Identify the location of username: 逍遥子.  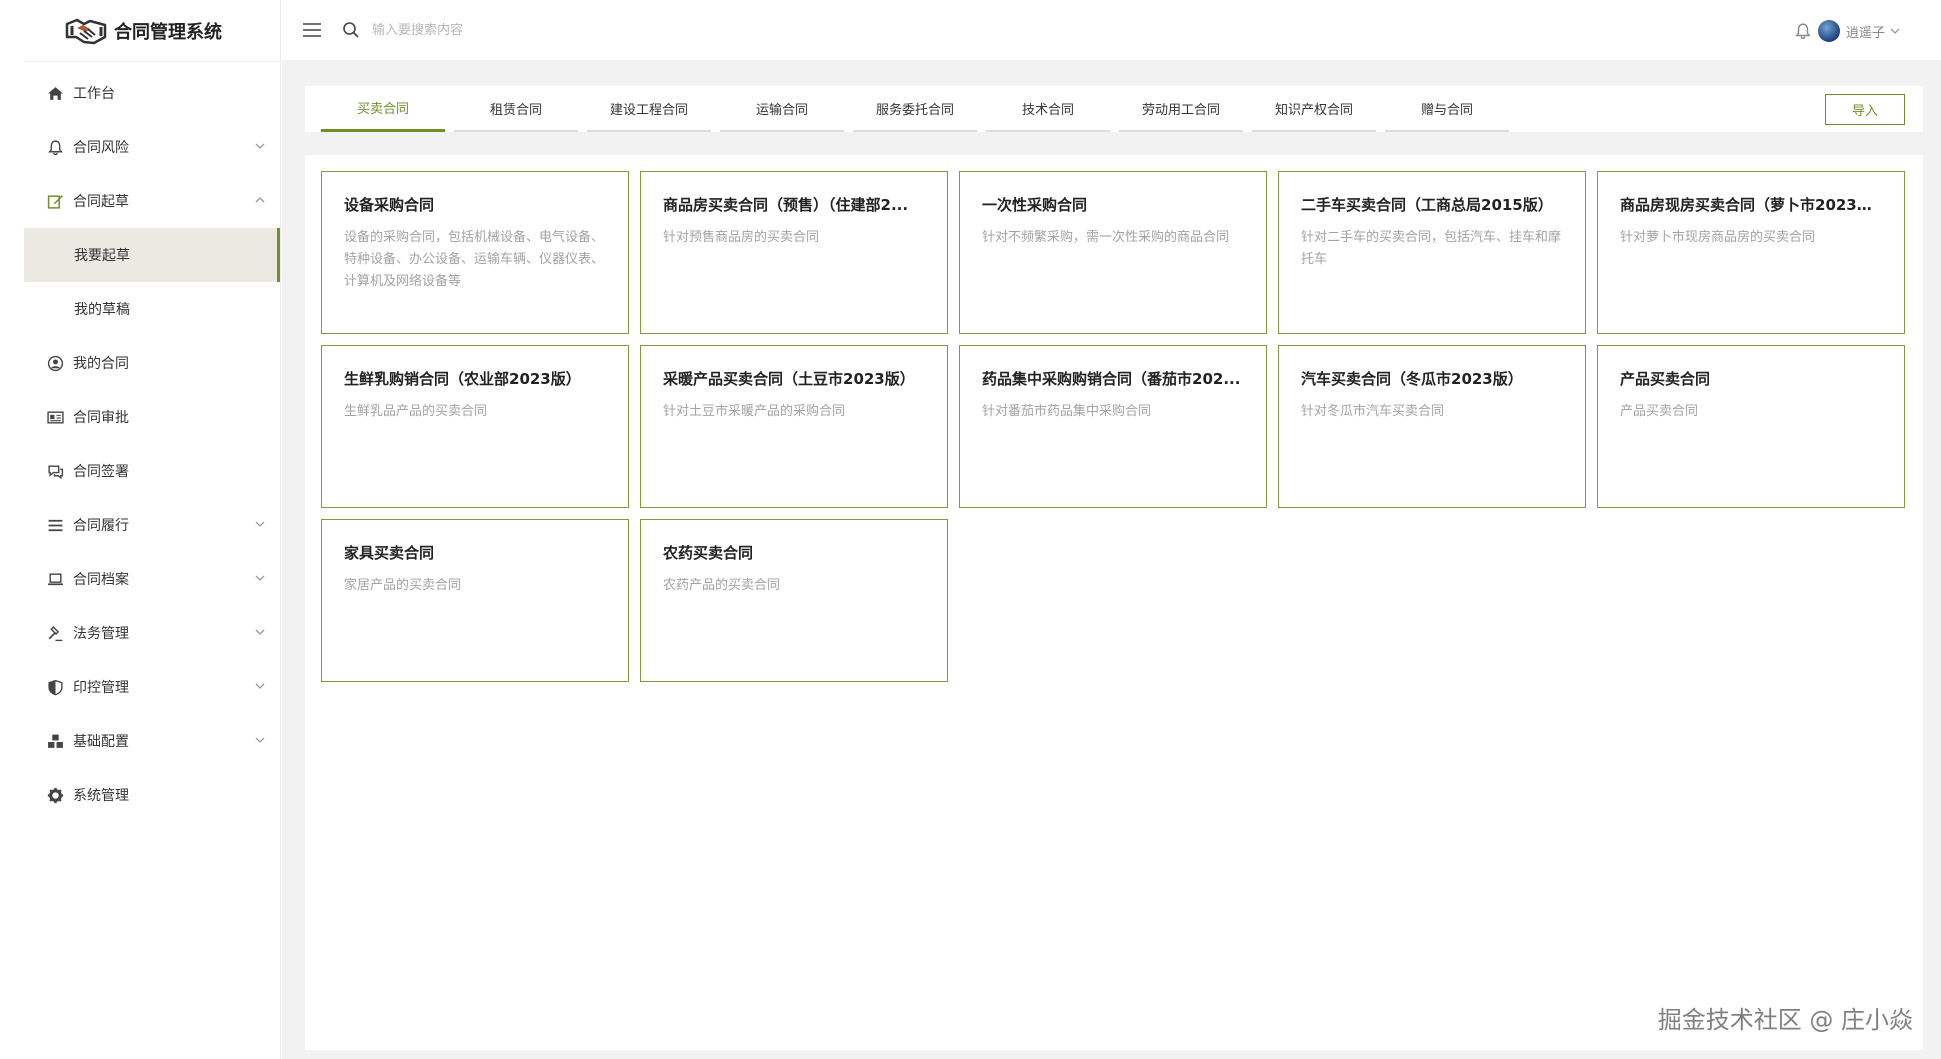
(1865, 31).